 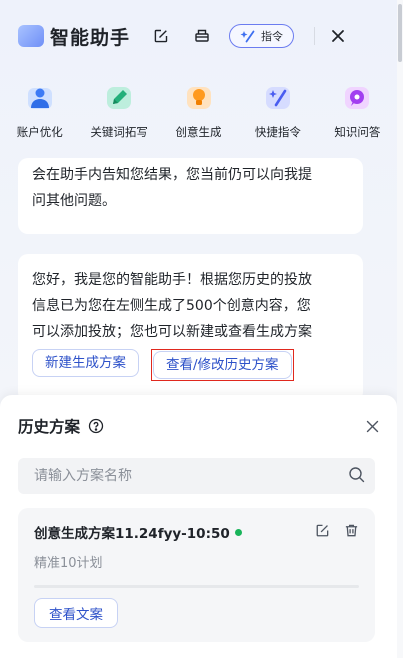 I want to click on plan-card-header: 创意生成方案11.24fyy-10:50, so click(x=196, y=532).